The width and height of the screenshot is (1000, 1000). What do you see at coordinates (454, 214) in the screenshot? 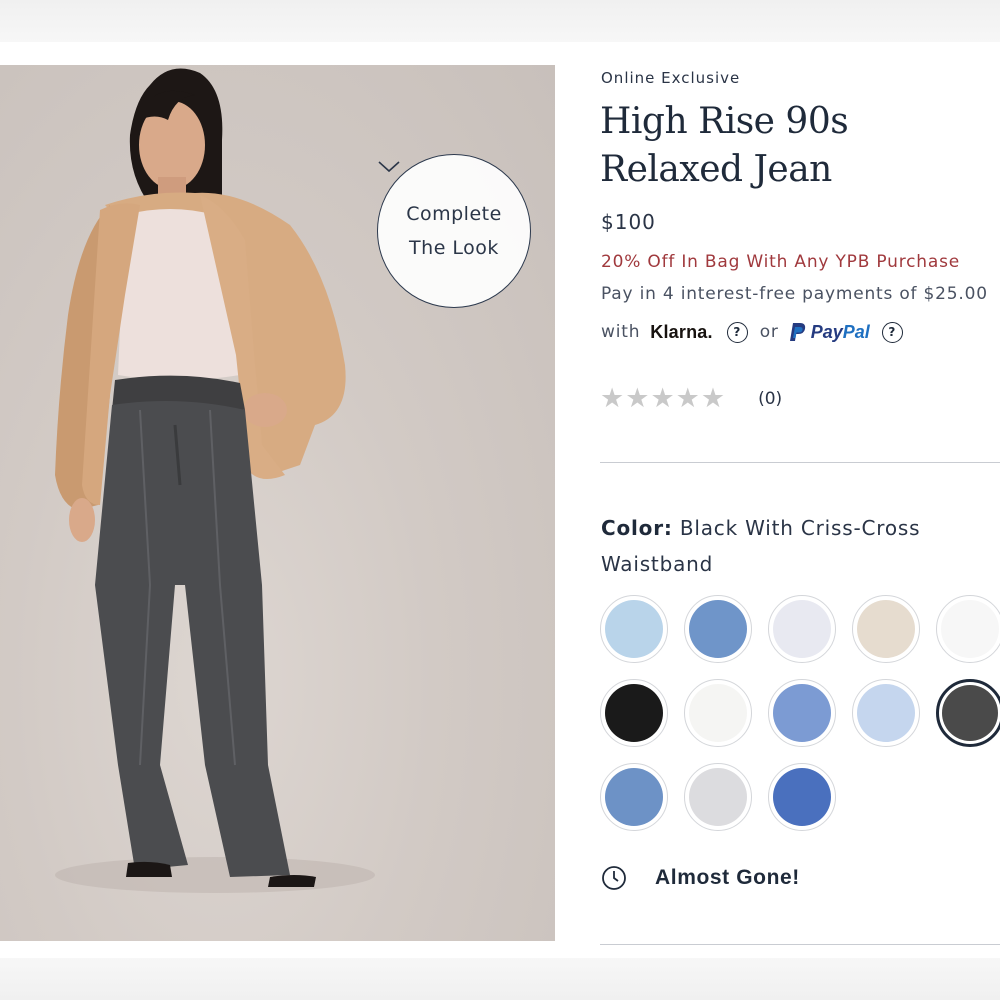
I see `complete-the-look-line1: Complete` at bounding box center [454, 214].